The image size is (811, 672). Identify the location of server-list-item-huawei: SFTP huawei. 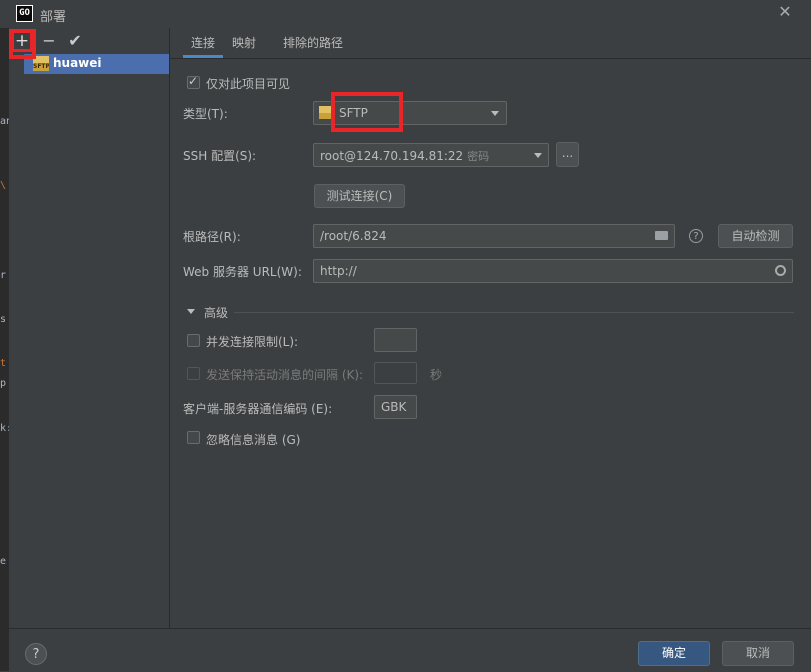
(96, 64).